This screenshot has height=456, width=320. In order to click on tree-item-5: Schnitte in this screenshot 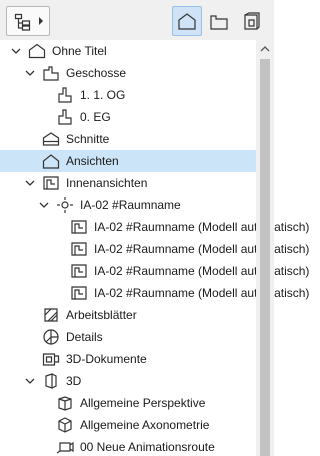, I will do `click(128, 139)`.